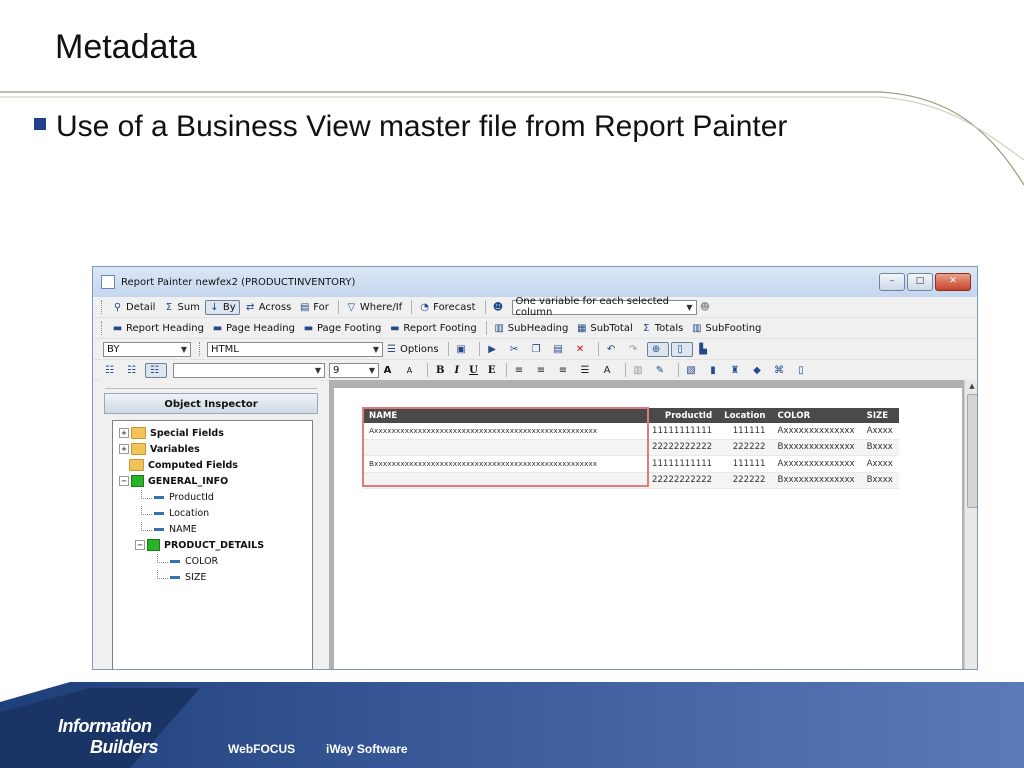 This screenshot has height=768, width=1024. What do you see at coordinates (892, 282) in the screenshot?
I see `minimize-button: –` at bounding box center [892, 282].